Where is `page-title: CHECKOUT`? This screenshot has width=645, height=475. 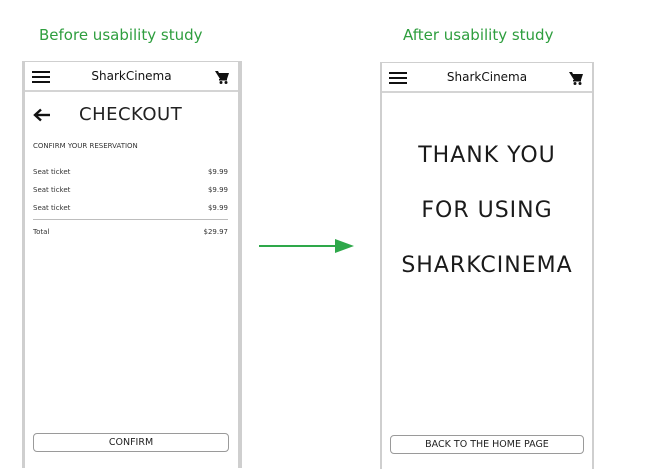 page-title: CHECKOUT is located at coordinates (131, 114).